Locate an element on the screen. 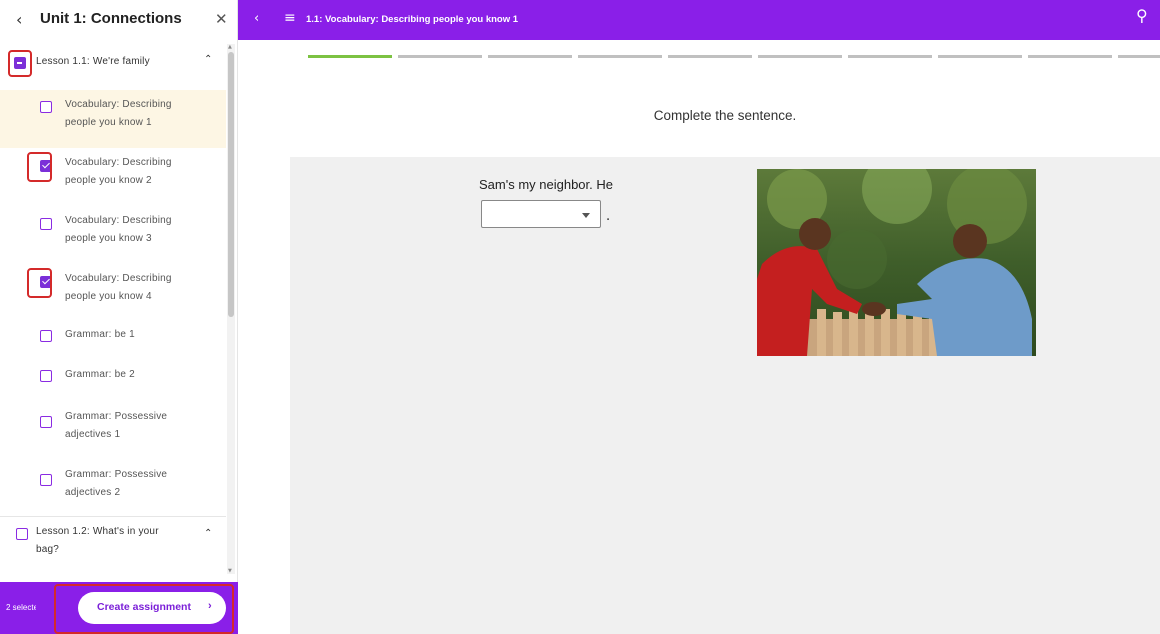 The height and width of the screenshot is (634, 1160). caret-down-icon is located at coordinates (586, 215).